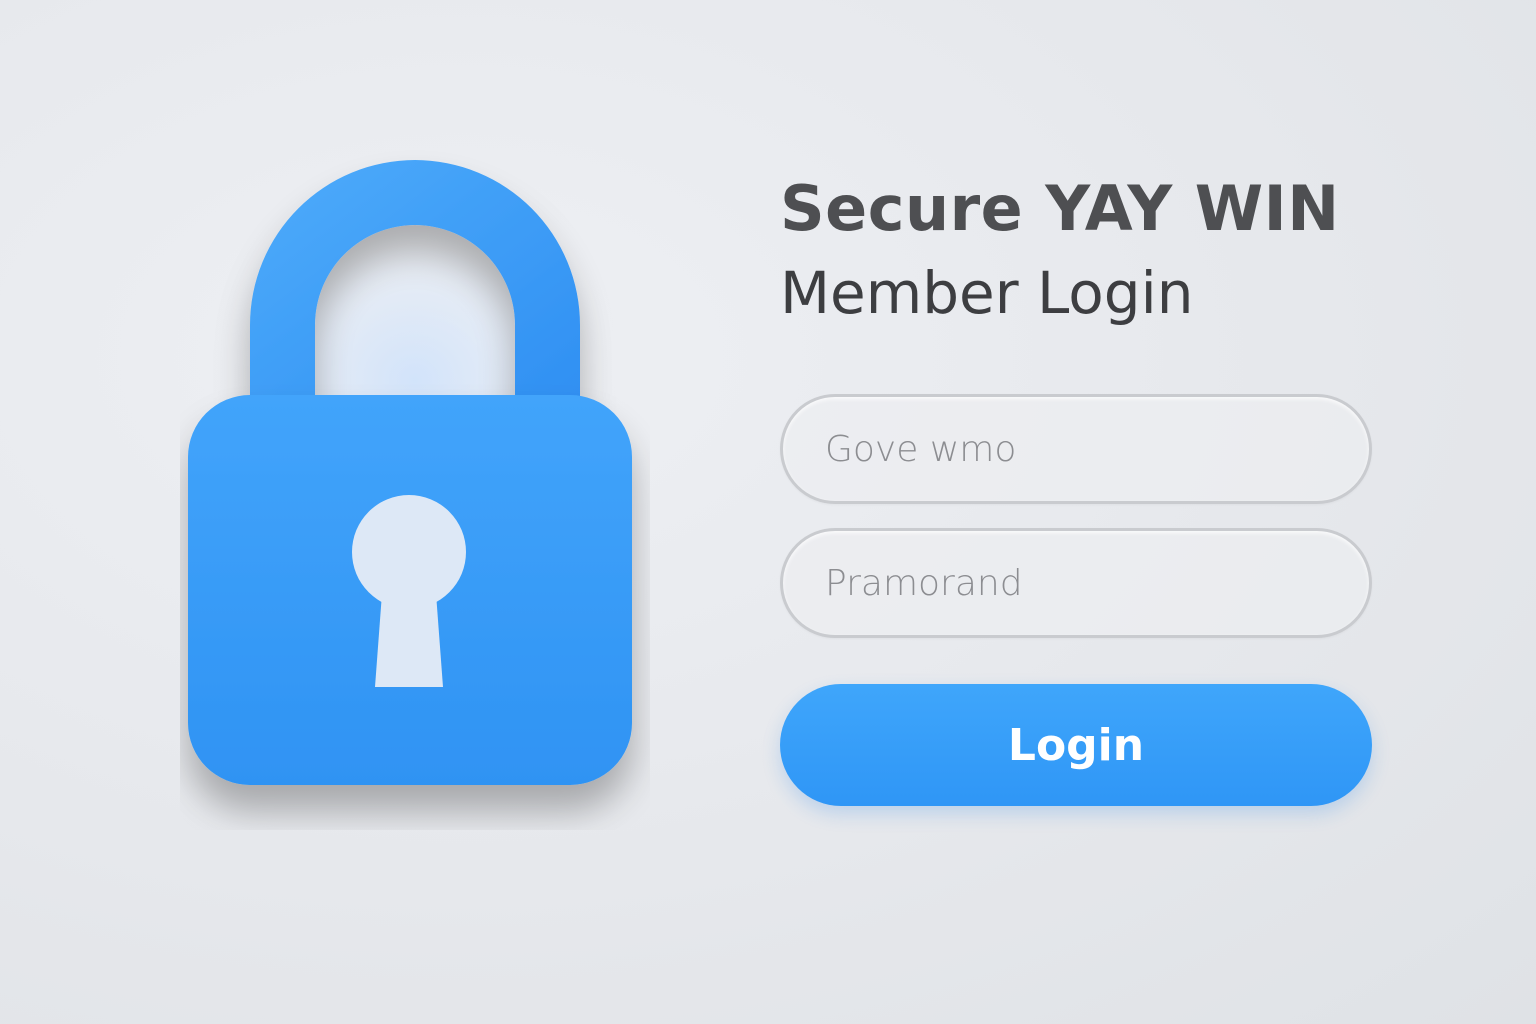  Describe the element at coordinates (1076, 745) in the screenshot. I see `login-button: Login` at that location.